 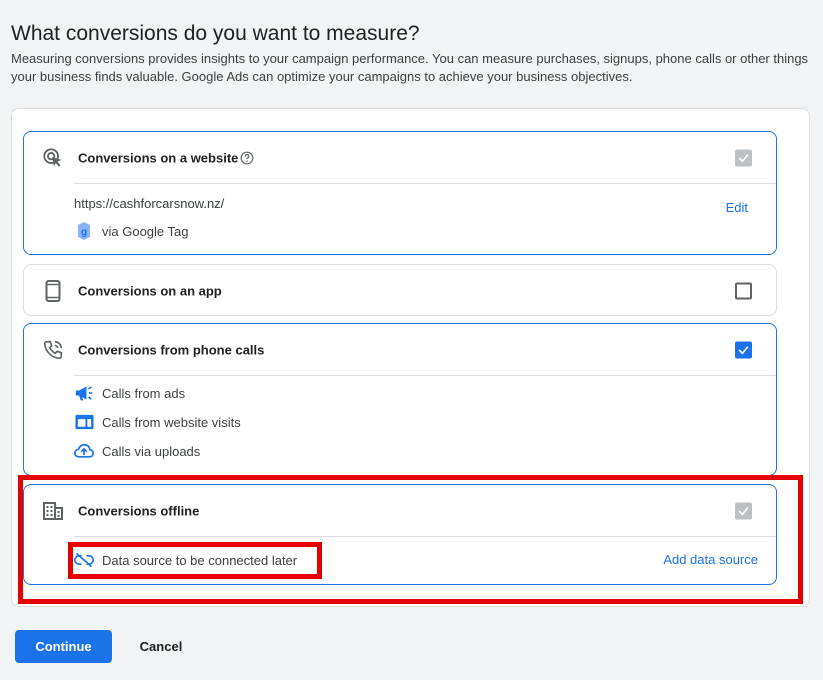 I want to click on card-phone-title: Conversions from phone calls, so click(x=171, y=349).